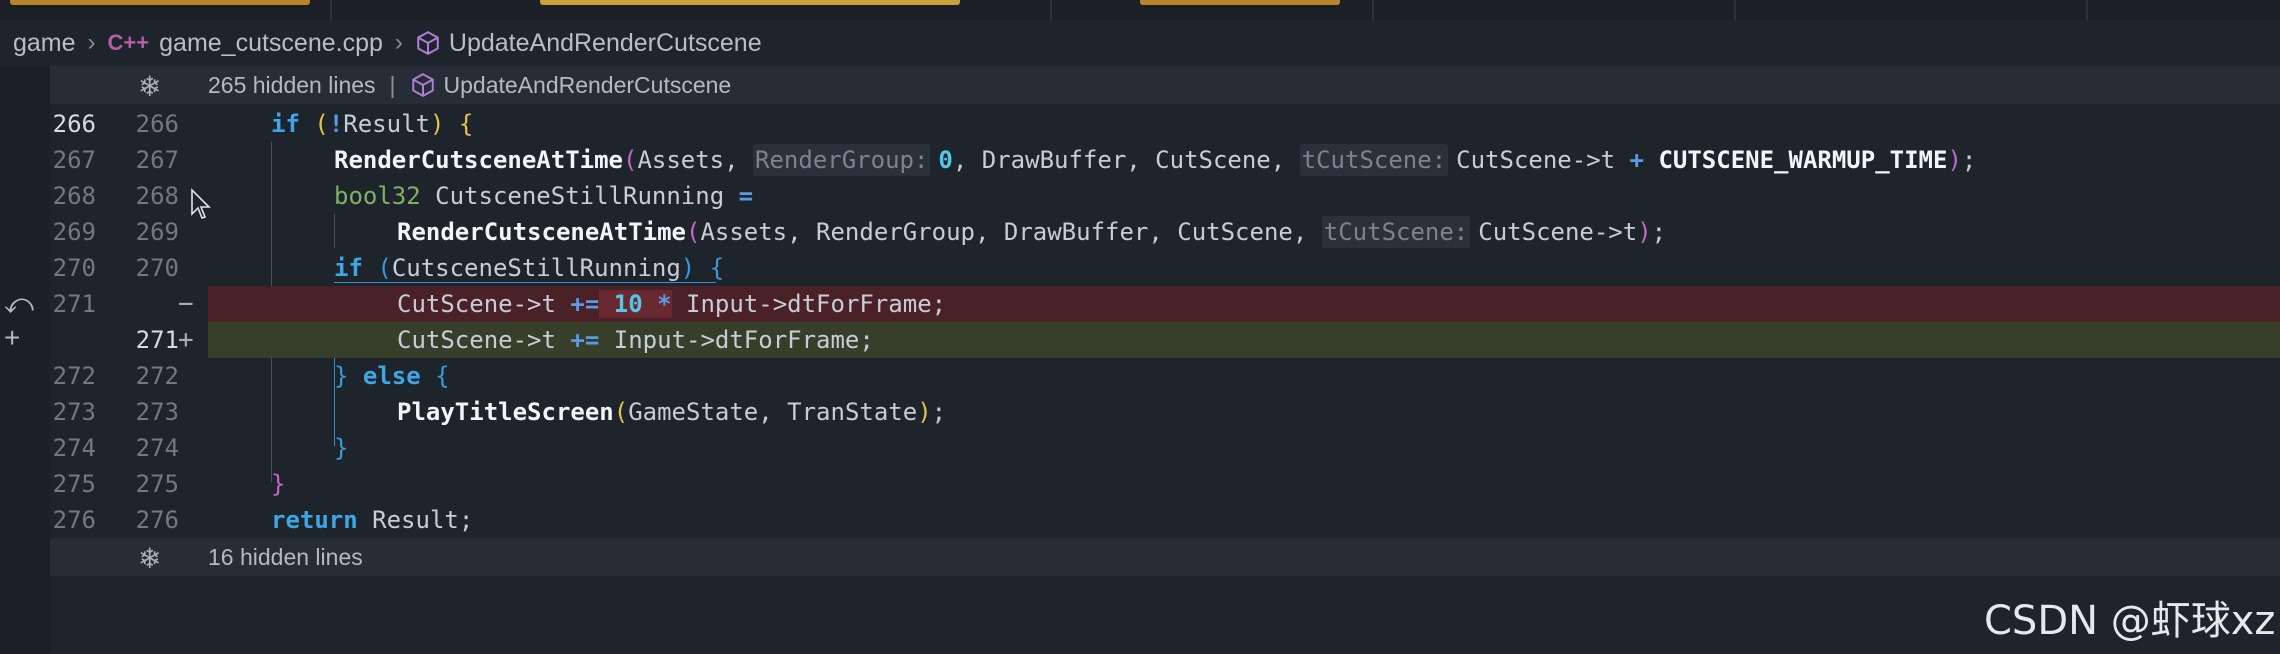  Describe the element at coordinates (1140, 484) in the screenshot. I see `code-line-275: 275 275 }` at that location.